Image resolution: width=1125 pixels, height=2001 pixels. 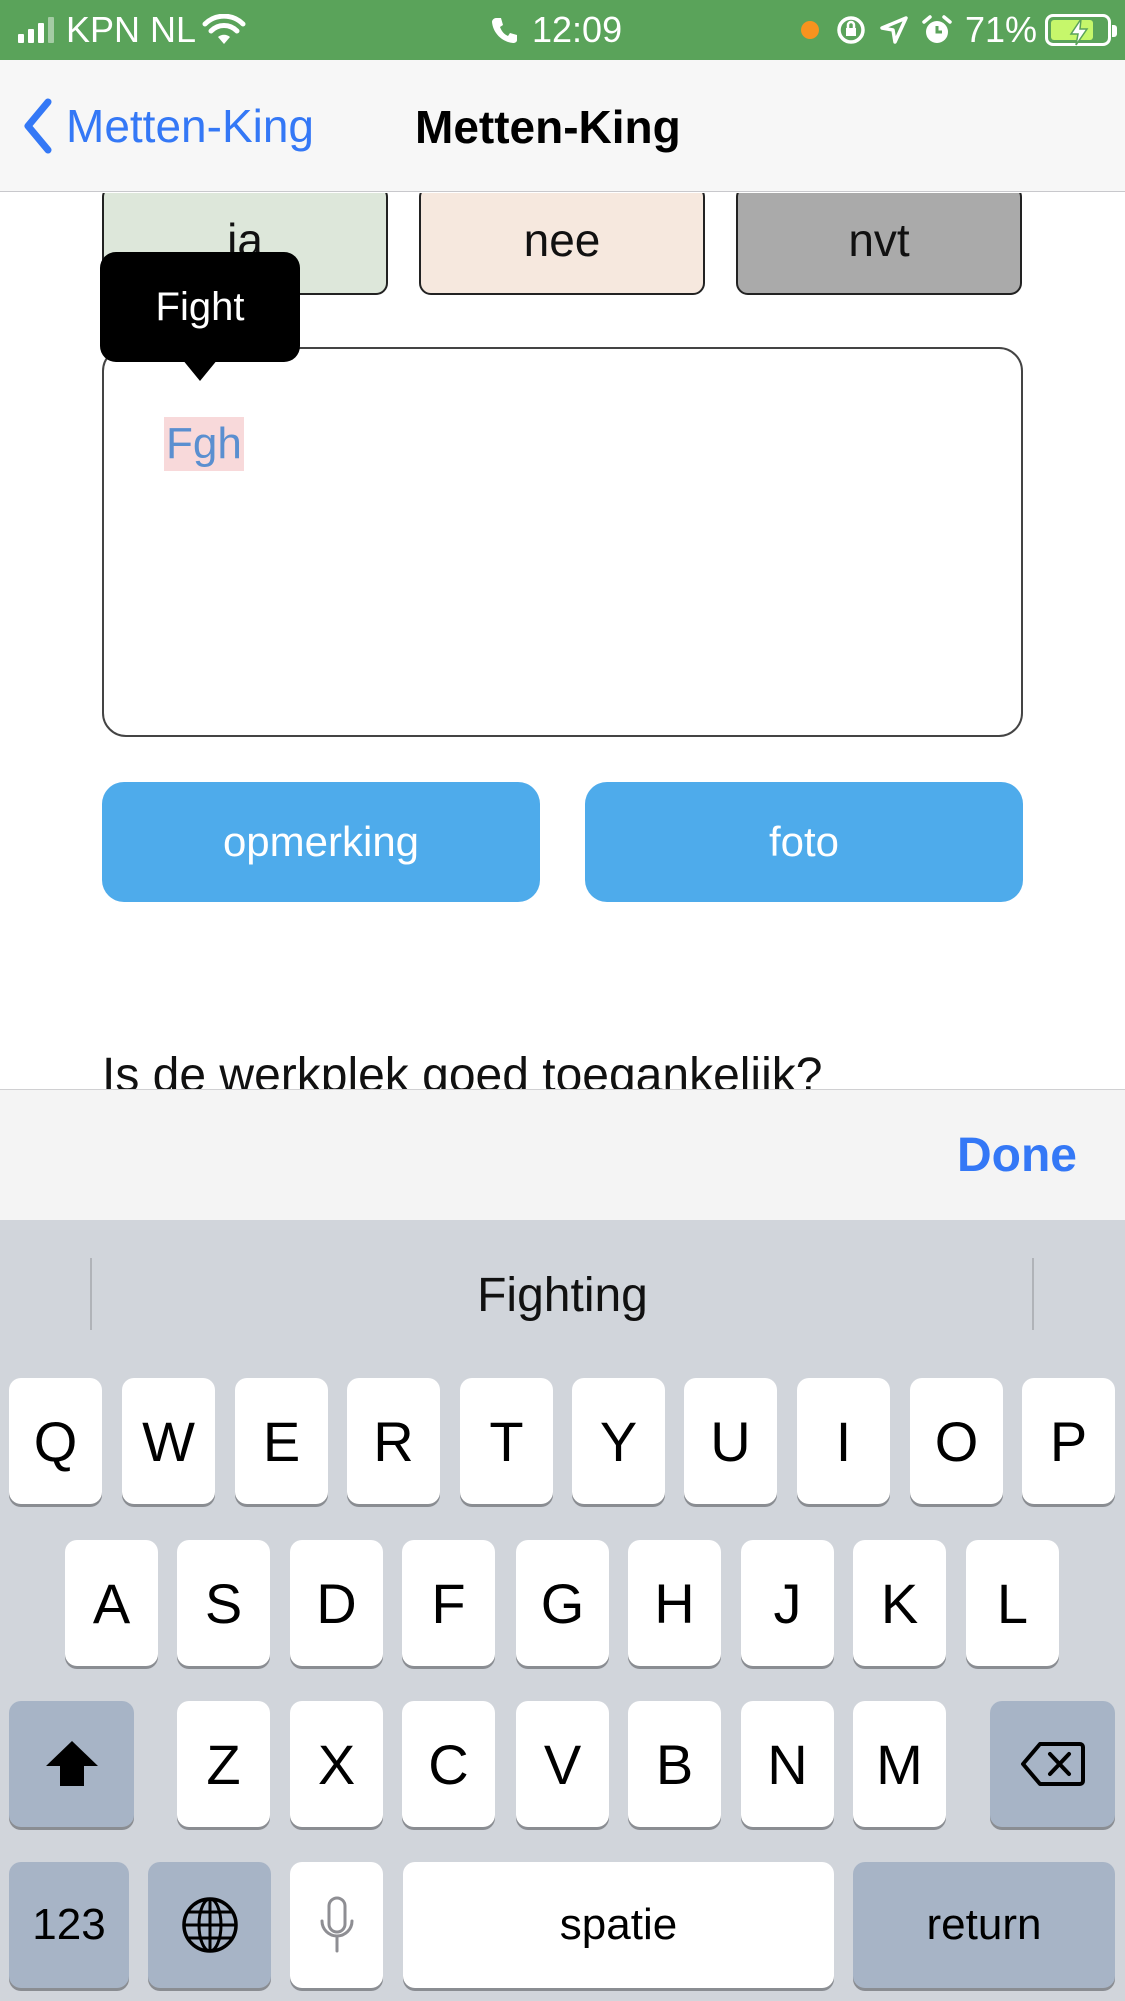 I want to click on space-key: spatie, so click(x=618, y=1925).